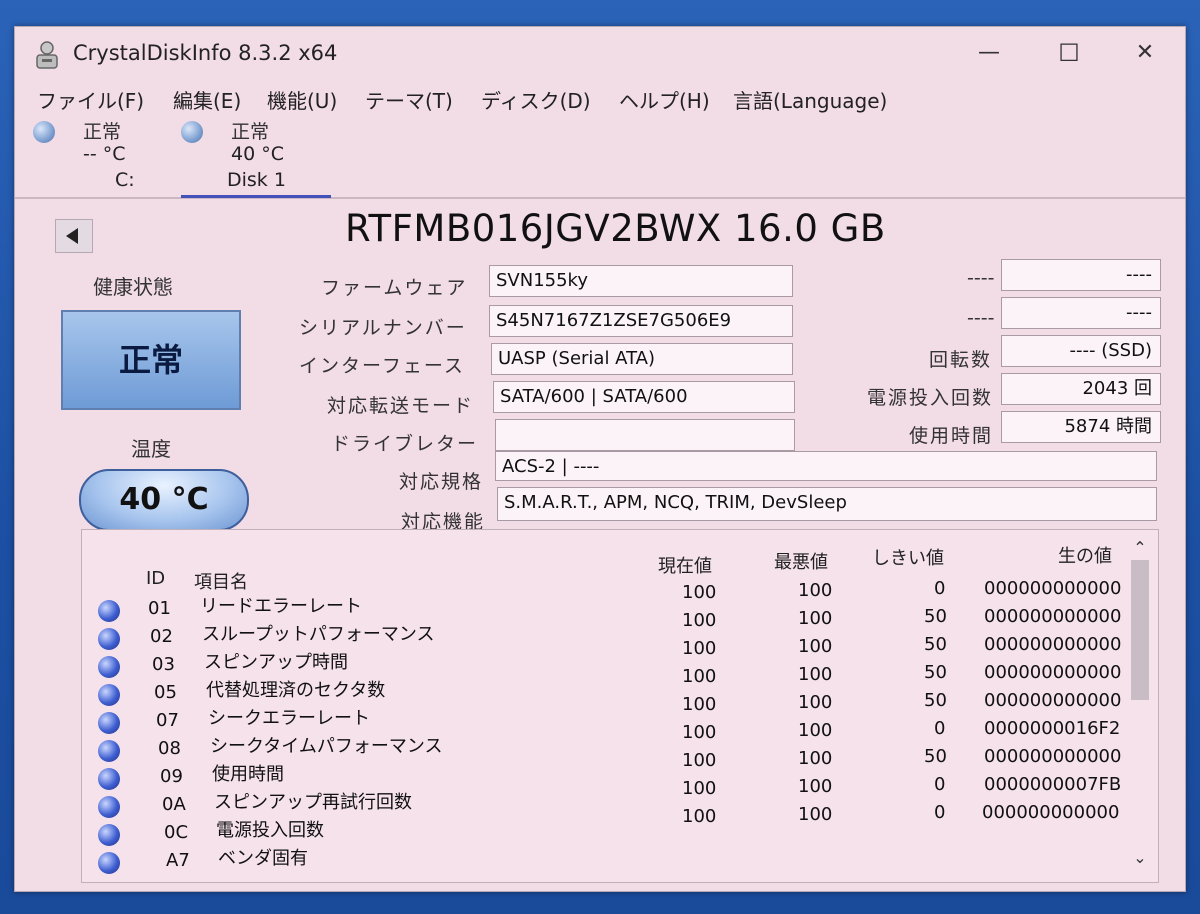  Describe the element at coordinates (263, 858) in the screenshot. I see `cell-name: ベンダ固有` at that location.